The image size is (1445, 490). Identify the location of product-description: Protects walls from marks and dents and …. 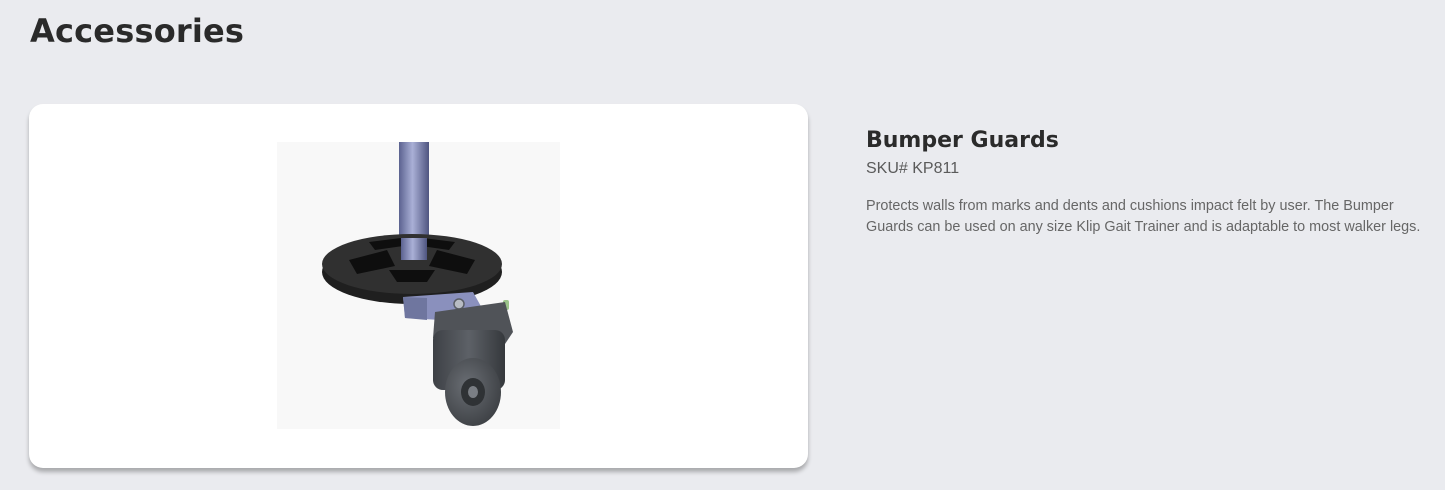
(1143, 216).